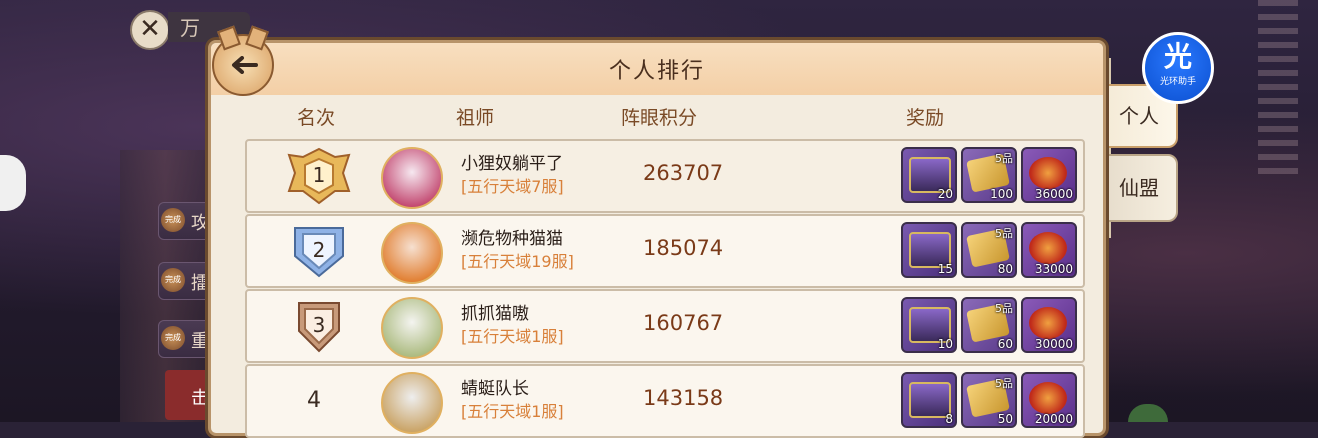 The height and width of the screenshot is (438, 1318). Describe the element at coordinates (512, 239) in the screenshot. I see `player-name: 濒危物种猫猫` at that location.